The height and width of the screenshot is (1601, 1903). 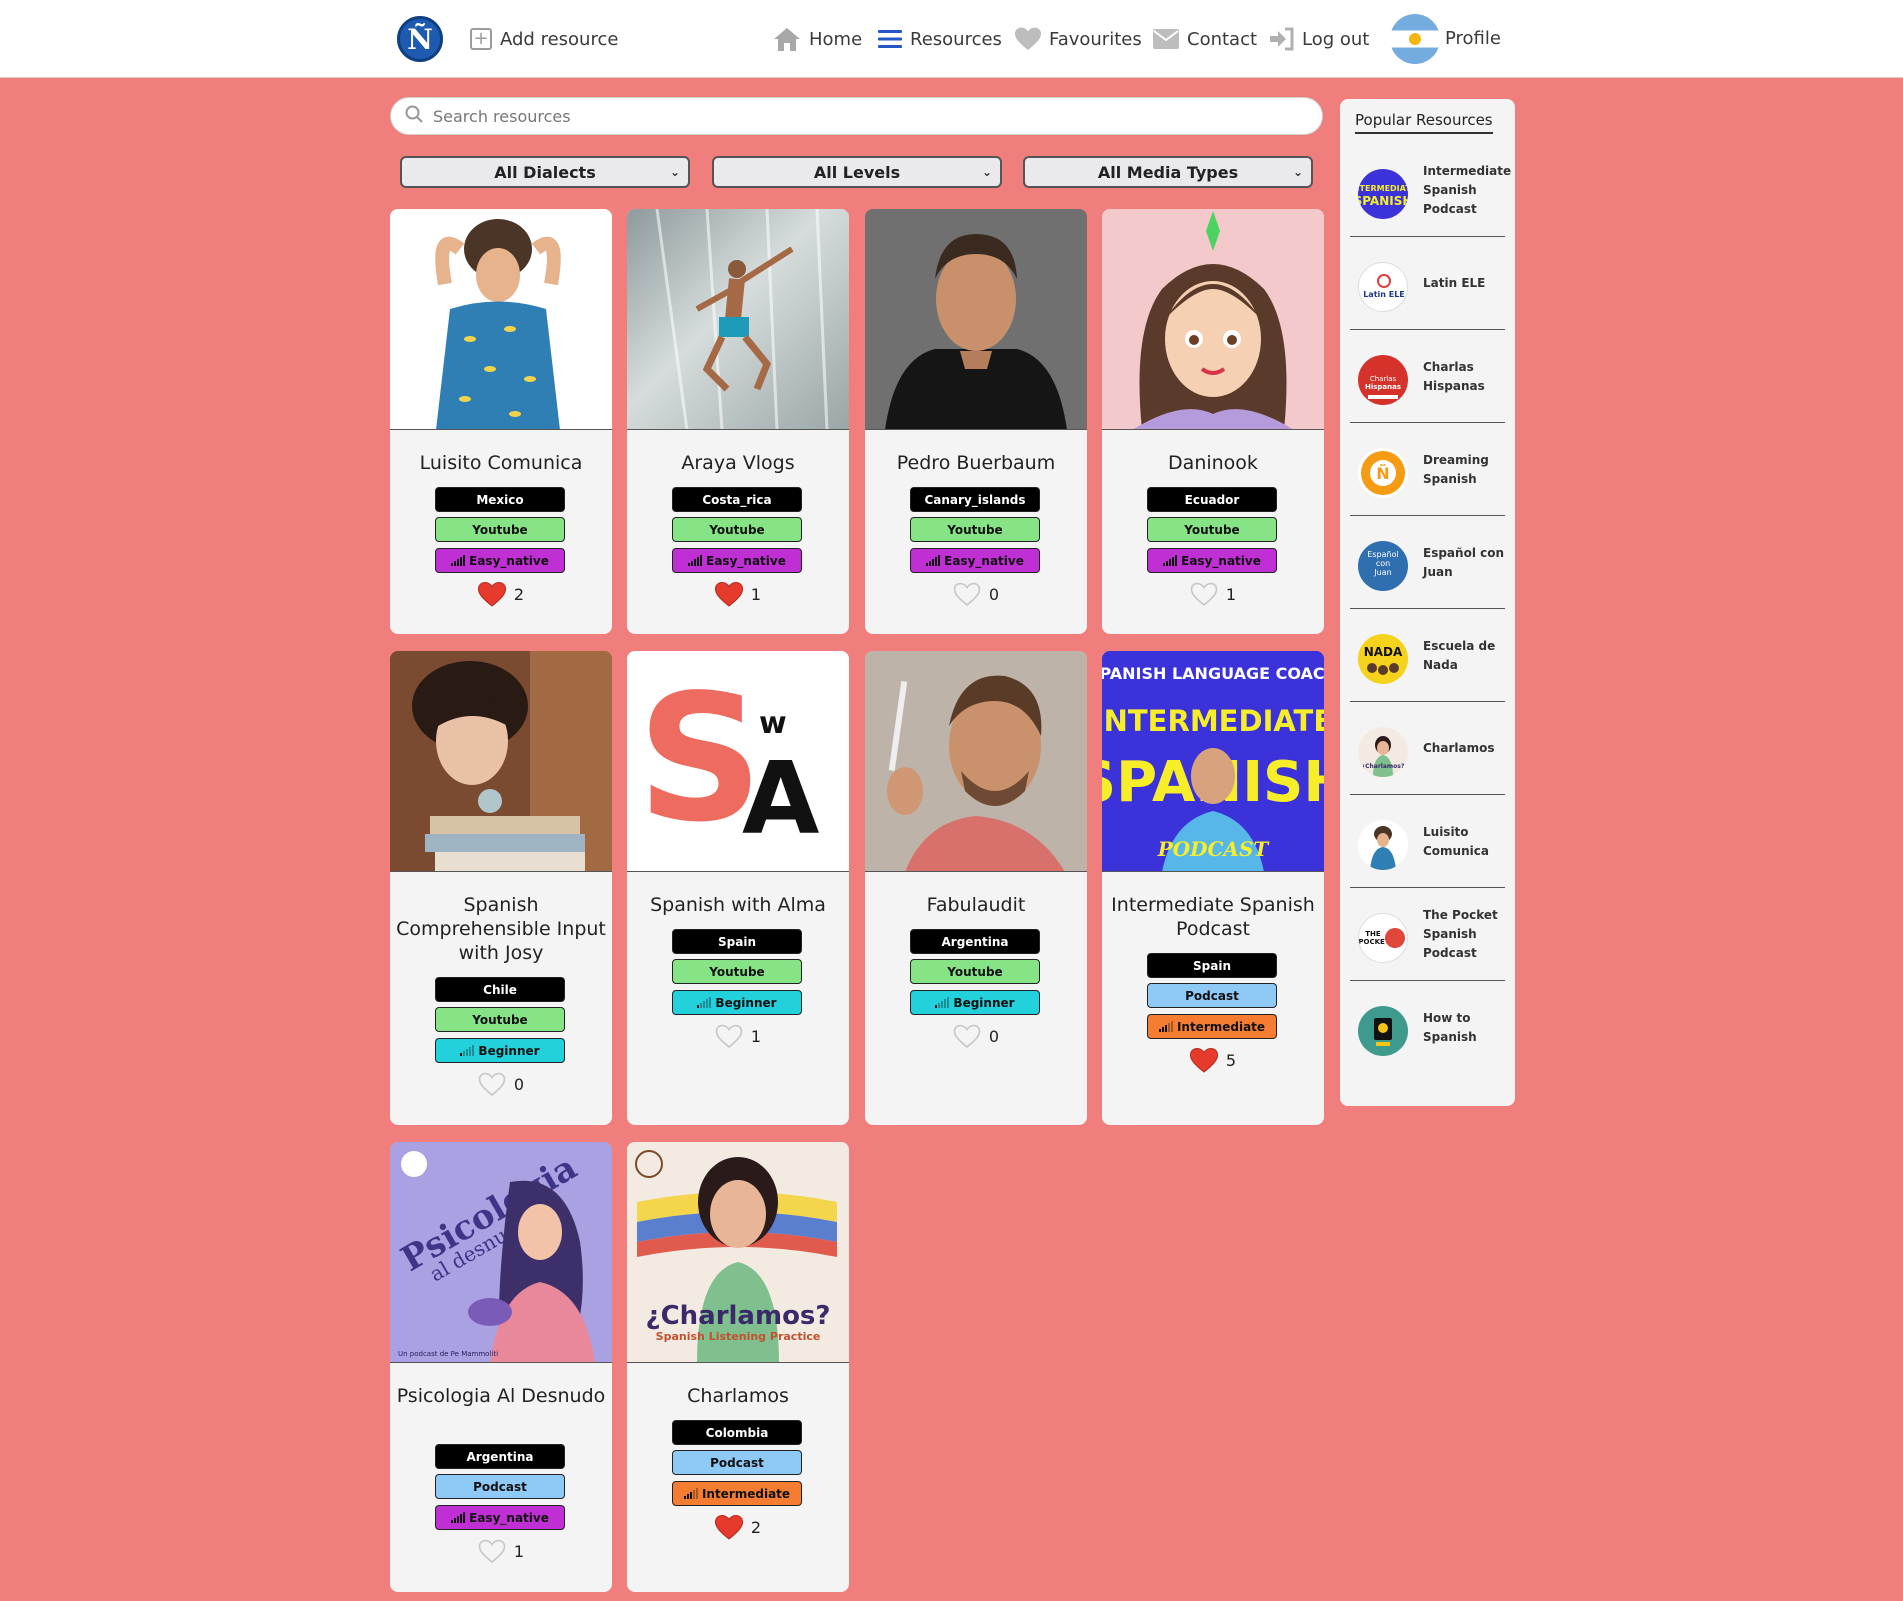 I want to click on search-bar, so click(x=856, y=116).